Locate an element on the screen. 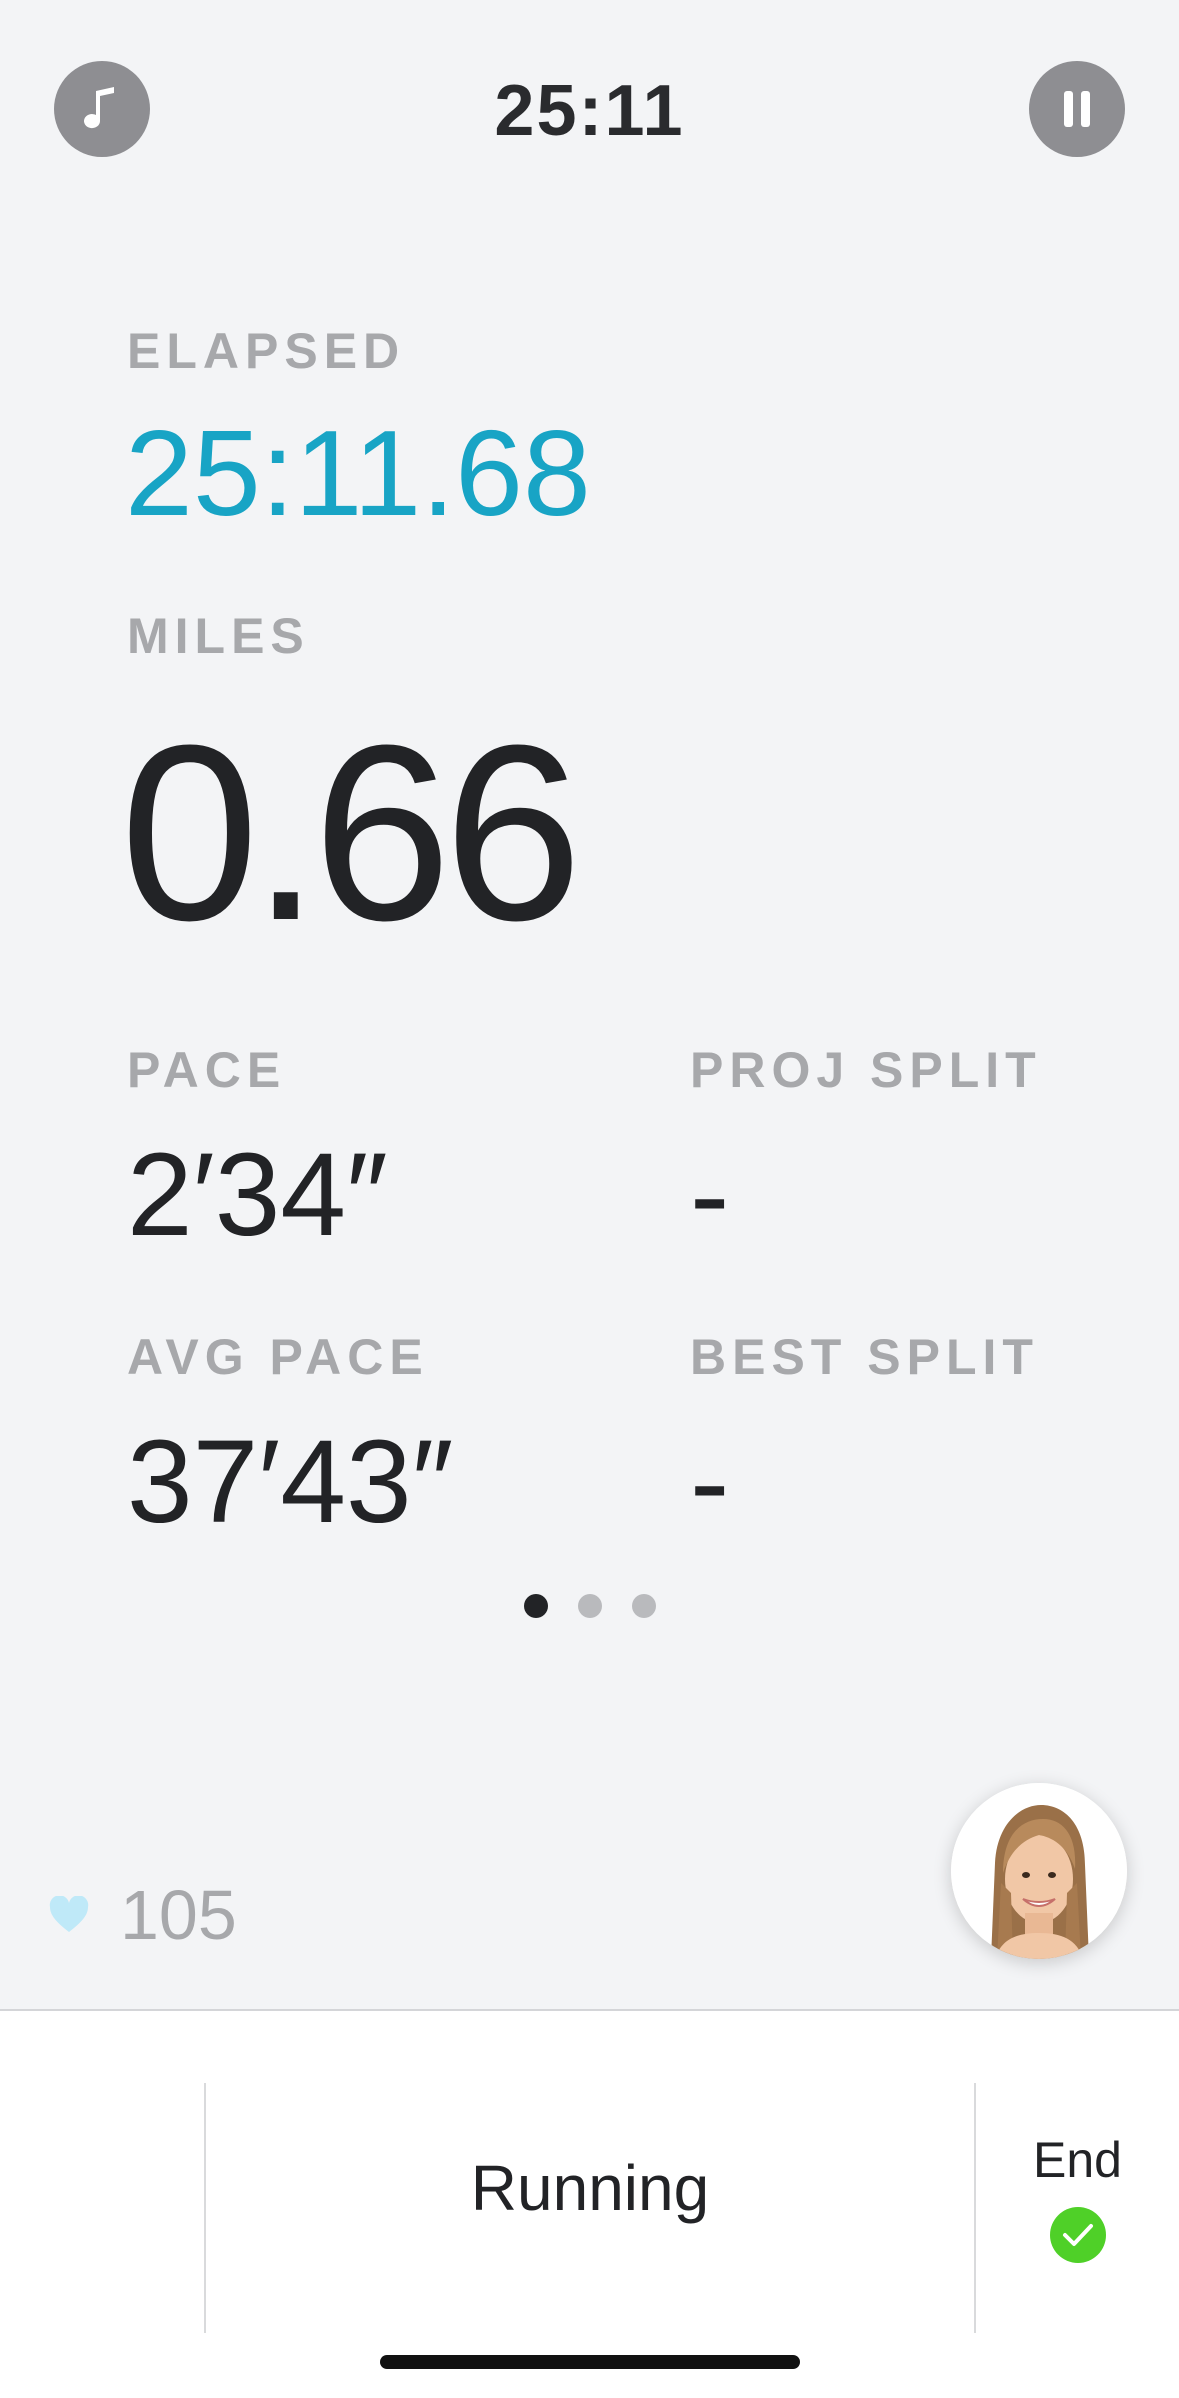  elapsed-value: 25:11.68 is located at coordinates (358, 473).